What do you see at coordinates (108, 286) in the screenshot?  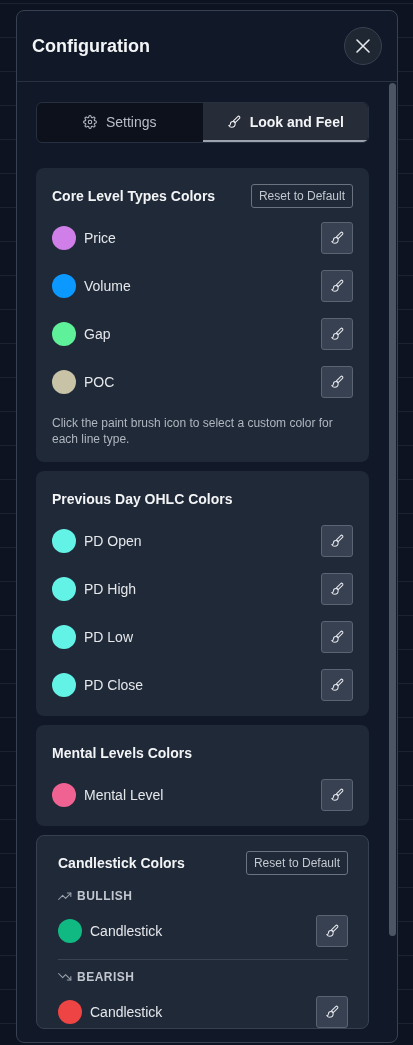 I see `color-label: Volume` at bounding box center [108, 286].